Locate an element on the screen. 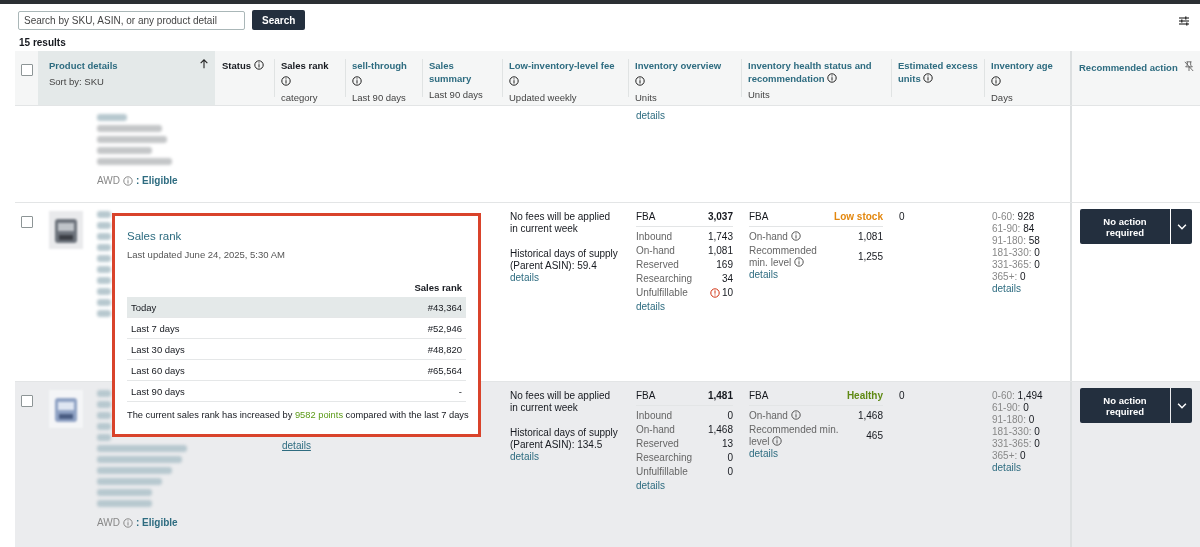 The height and width of the screenshot is (547, 1200). period-label: Last 7 days is located at coordinates (155, 328).